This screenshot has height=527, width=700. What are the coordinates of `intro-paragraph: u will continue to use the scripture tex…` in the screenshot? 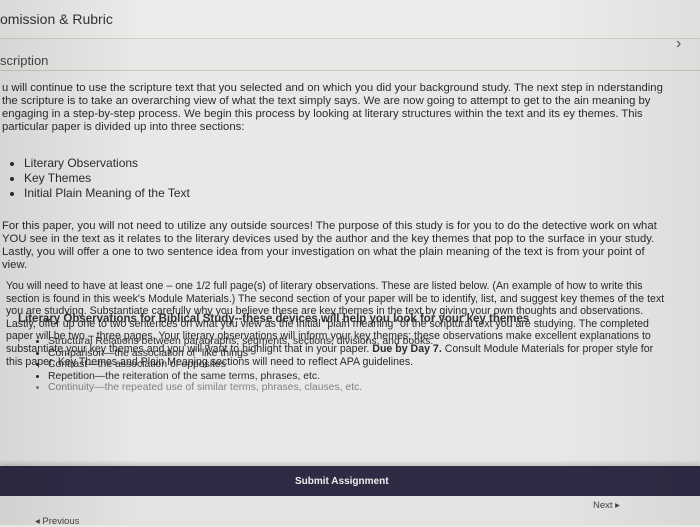 It's located at (332, 107).